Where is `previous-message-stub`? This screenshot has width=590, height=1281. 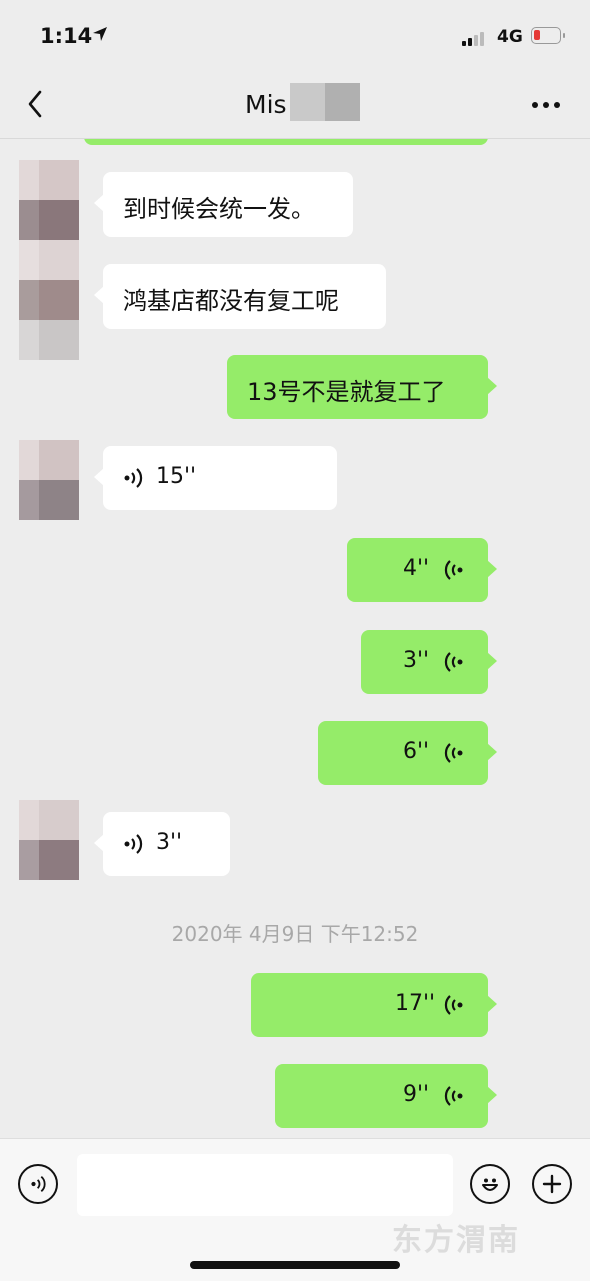
previous-message-stub is located at coordinates (286, 142).